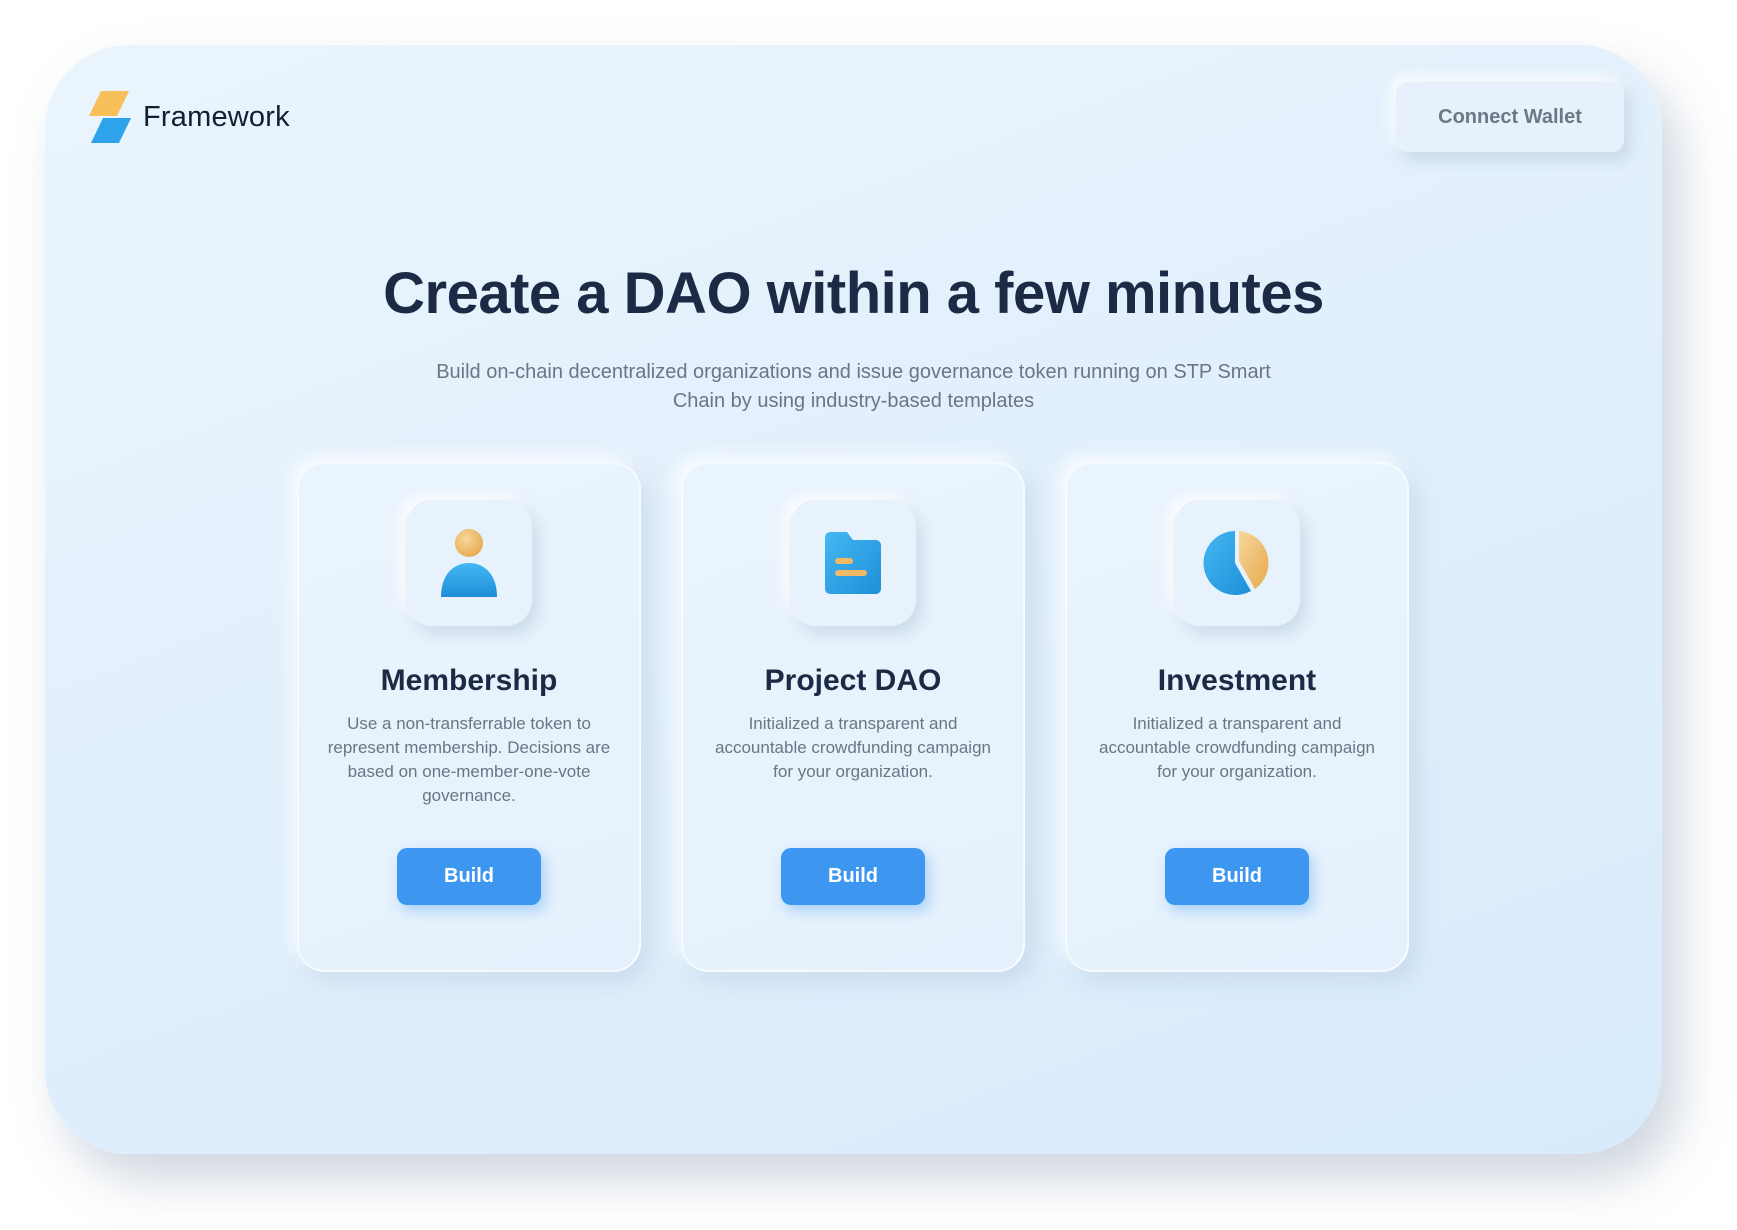 The width and height of the screenshot is (1737, 1230). Describe the element at coordinates (853, 876) in the screenshot. I see `build-button-project-dao: Build` at that location.